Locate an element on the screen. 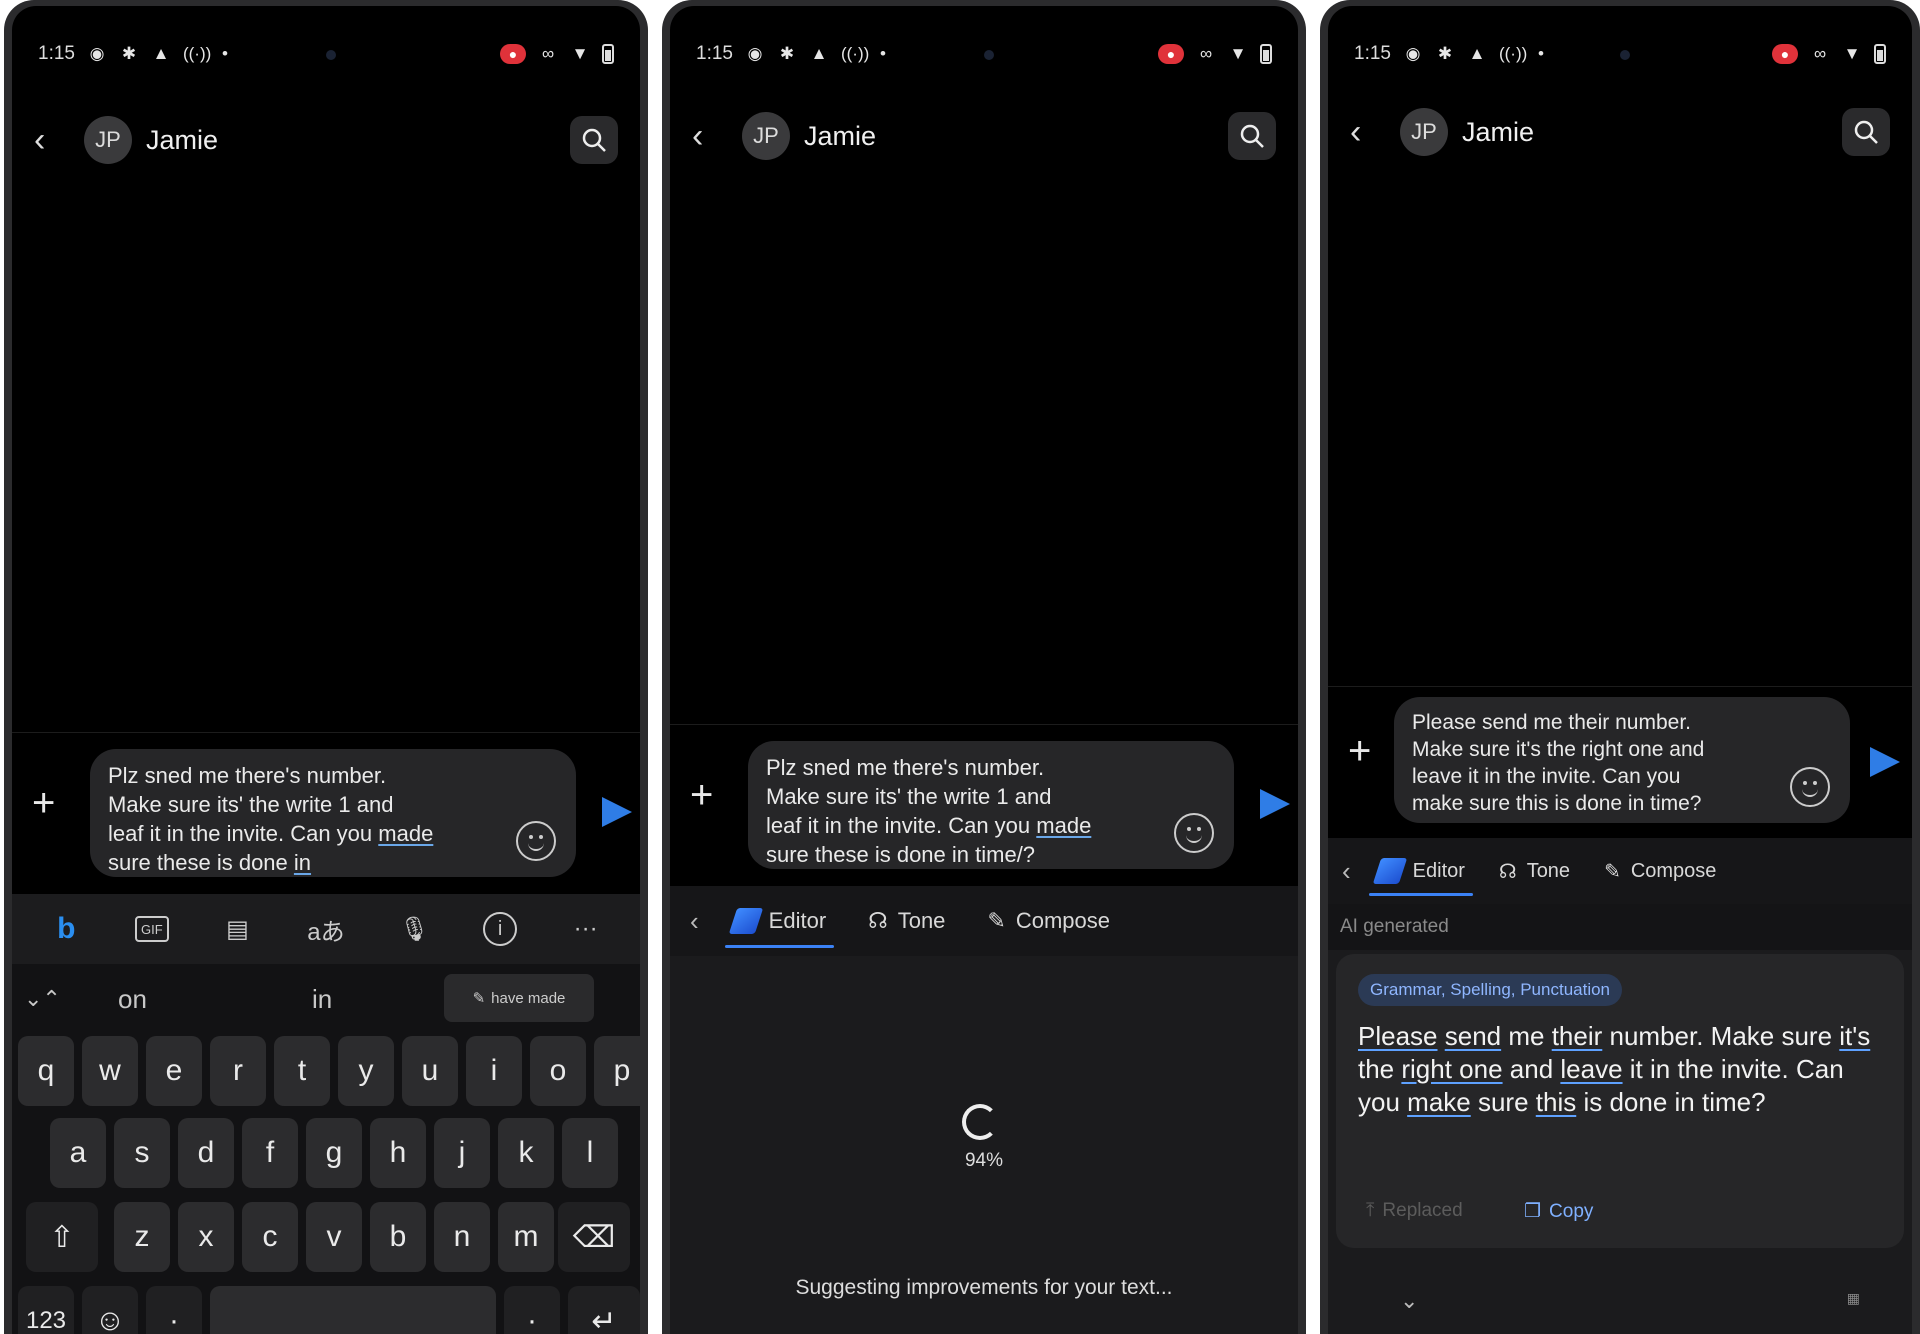  key-g: g is located at coordinates (334, 1153).